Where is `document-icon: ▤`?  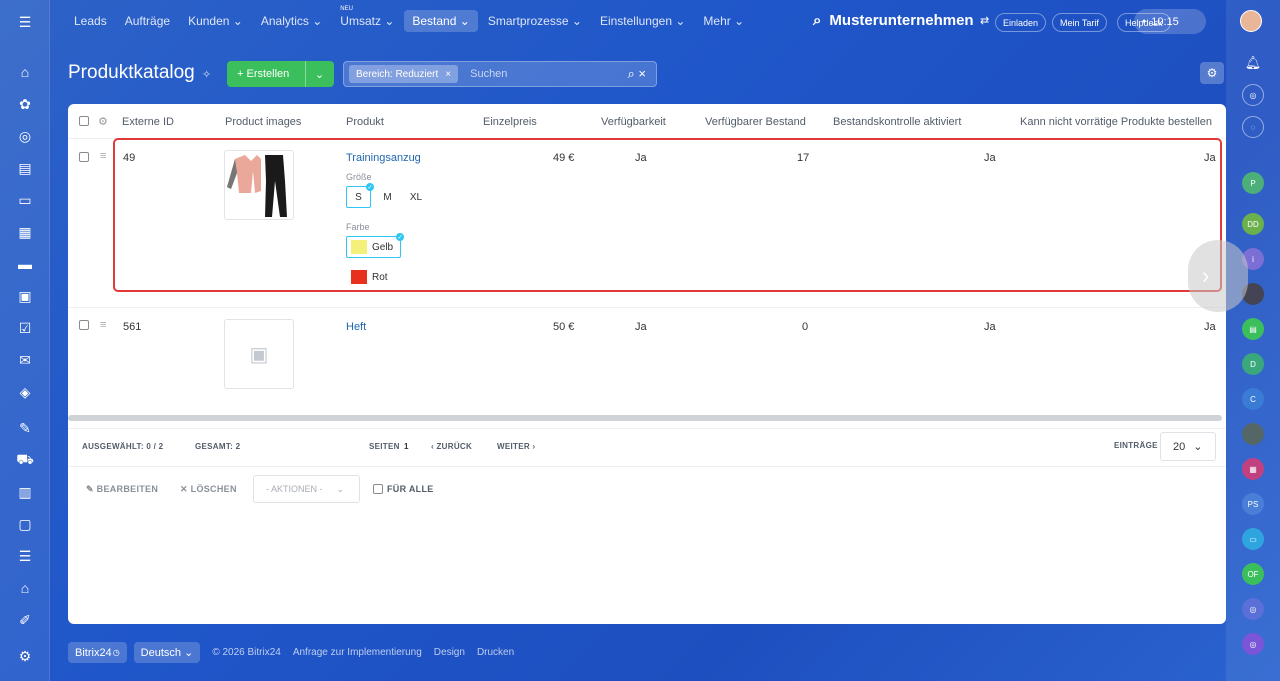 document-icon: ▤ is located at coordinates (25, 168).